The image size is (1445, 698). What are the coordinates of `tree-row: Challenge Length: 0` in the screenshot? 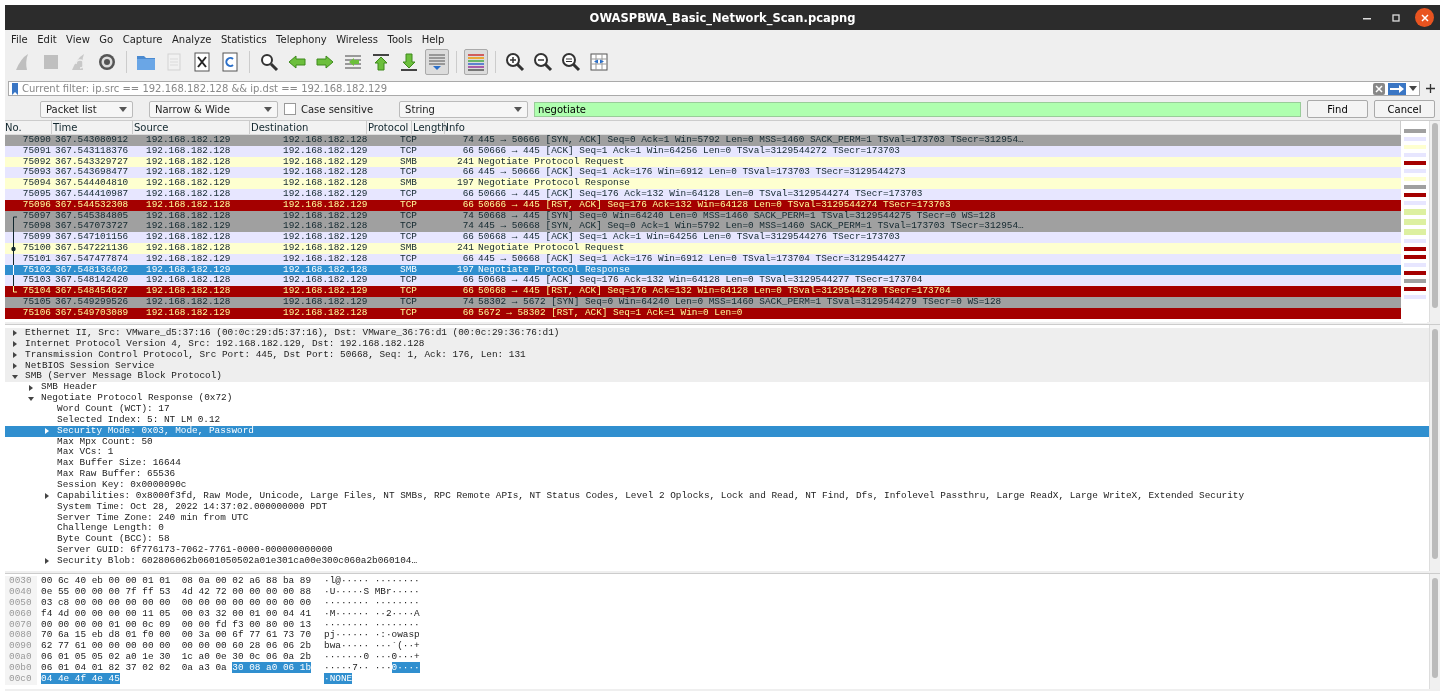 It's located at (717, 529).